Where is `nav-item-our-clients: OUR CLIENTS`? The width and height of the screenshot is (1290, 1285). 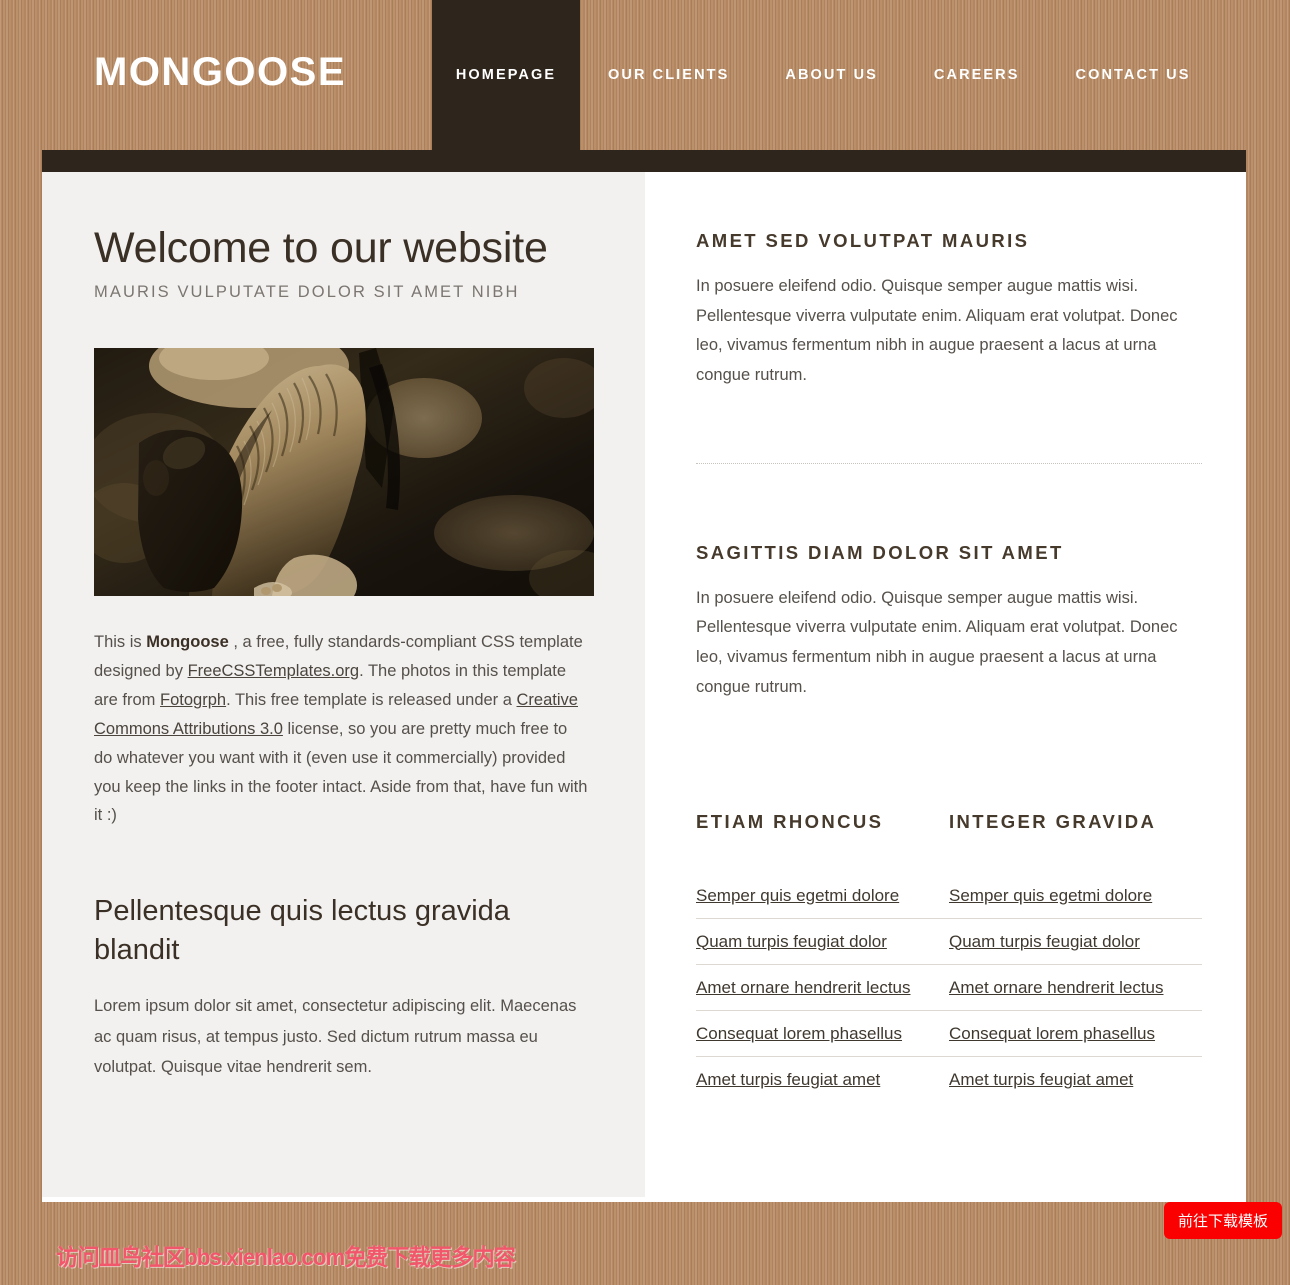
nav-item-our-clients: OUR CLIENTS is located at coordinates (668, 75).